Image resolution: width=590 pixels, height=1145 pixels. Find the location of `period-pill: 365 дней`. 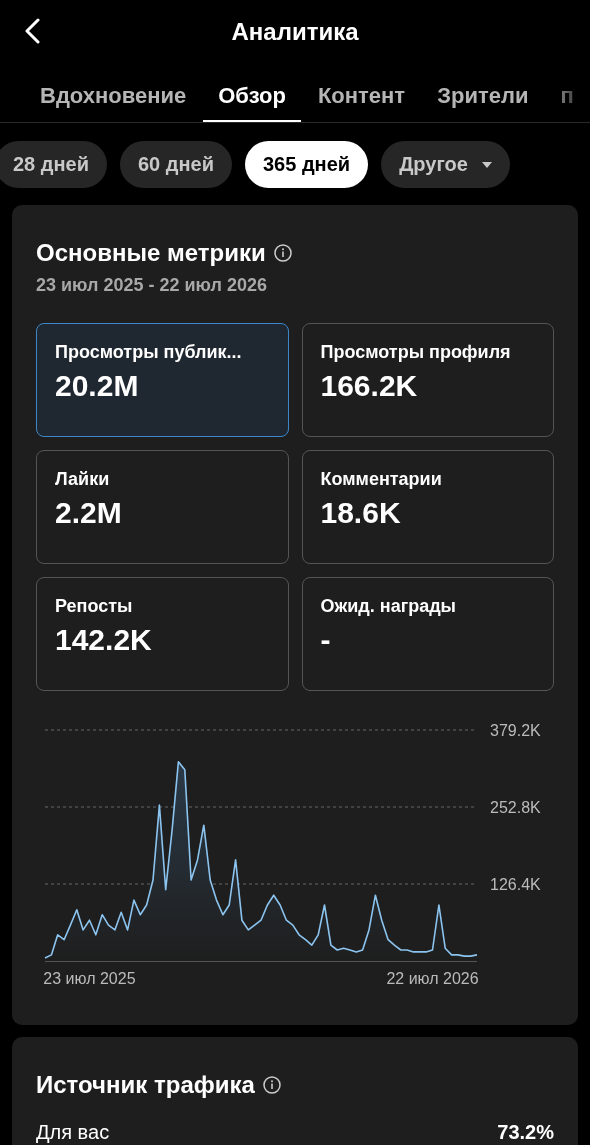

period-pill: 365 дней is located at coordinates (307, 164).